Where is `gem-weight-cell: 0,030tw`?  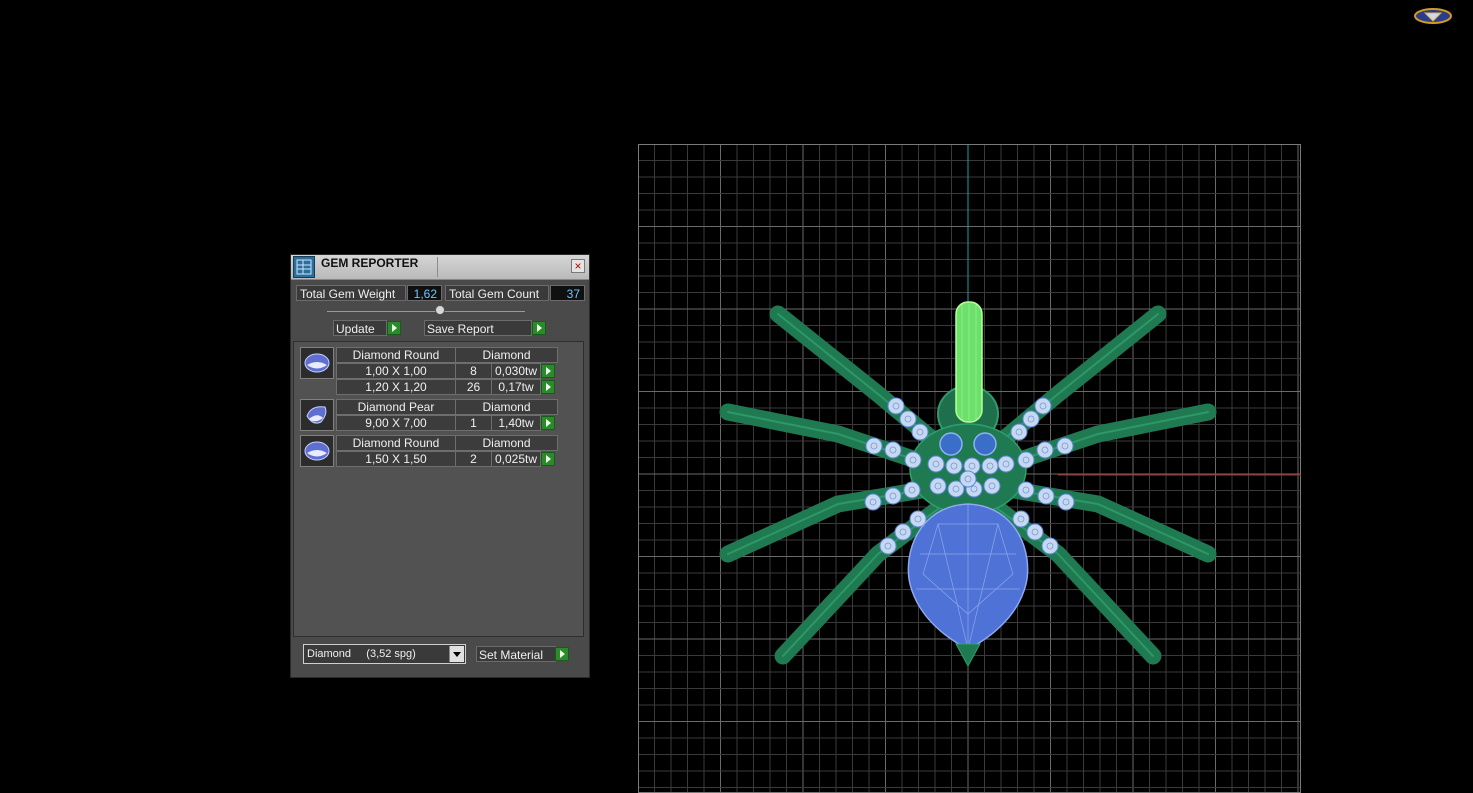 gem-weight-cell: 0,030tw is located at coordinates (516, 371).